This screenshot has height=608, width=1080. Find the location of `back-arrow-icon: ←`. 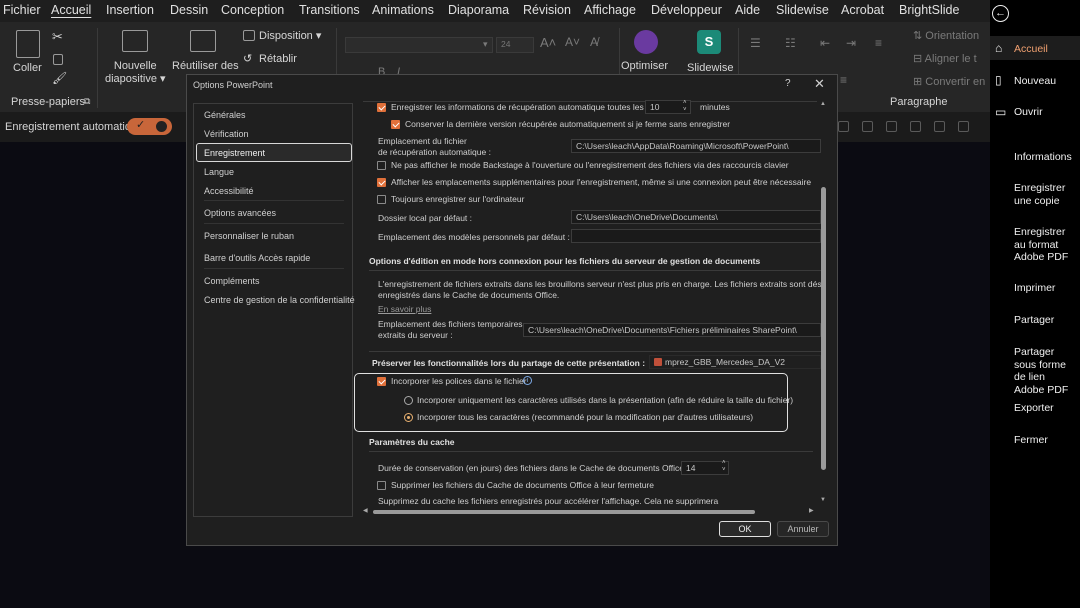

back-arrow-icon: ← is located at coordinates (1000, 13).